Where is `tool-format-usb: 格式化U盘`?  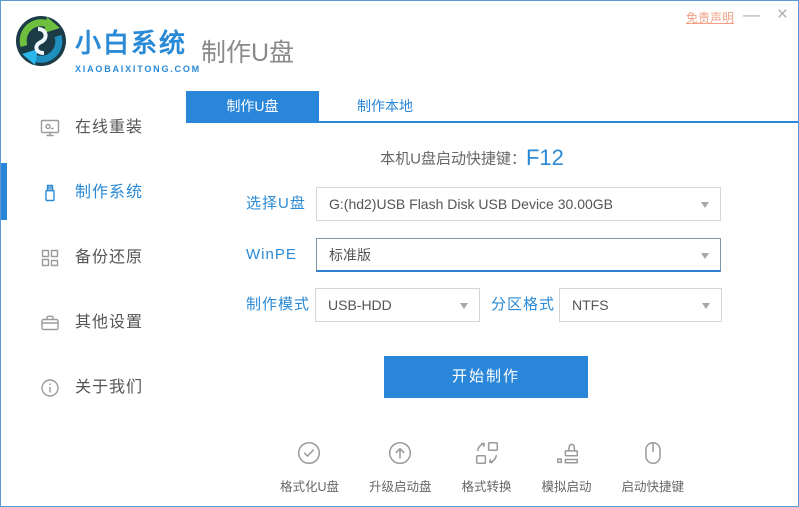
tool-format-usb: 格式化U盘 is located at coordinates (309, 467).